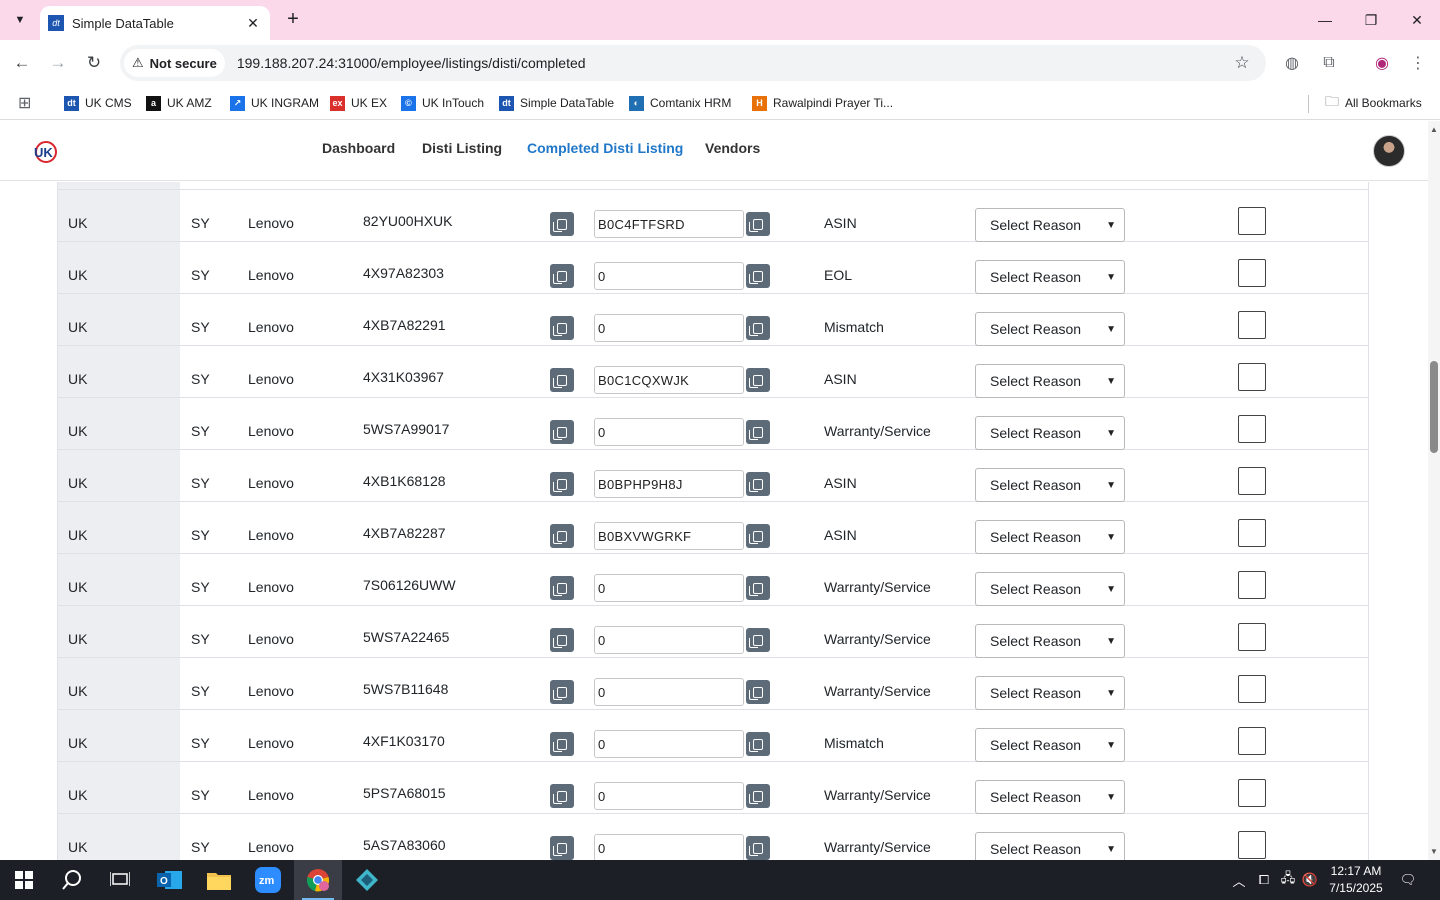 The image size is (1440, 900). What do you see at coordinates (732, 148) in the screenshot?
I see `nav-vendors: Vendors` at bounding box center [732, 148].